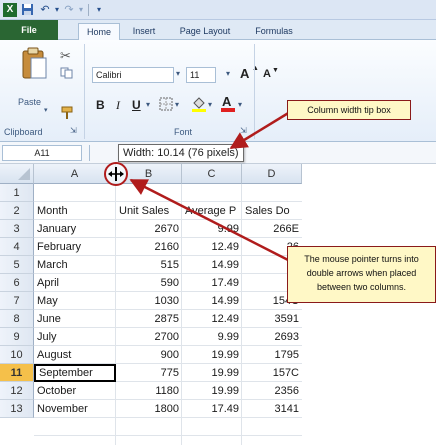 This screenshot has width=436, height=445. I want to click on tip-box-callout: Column width tip box, so click(349, 110).